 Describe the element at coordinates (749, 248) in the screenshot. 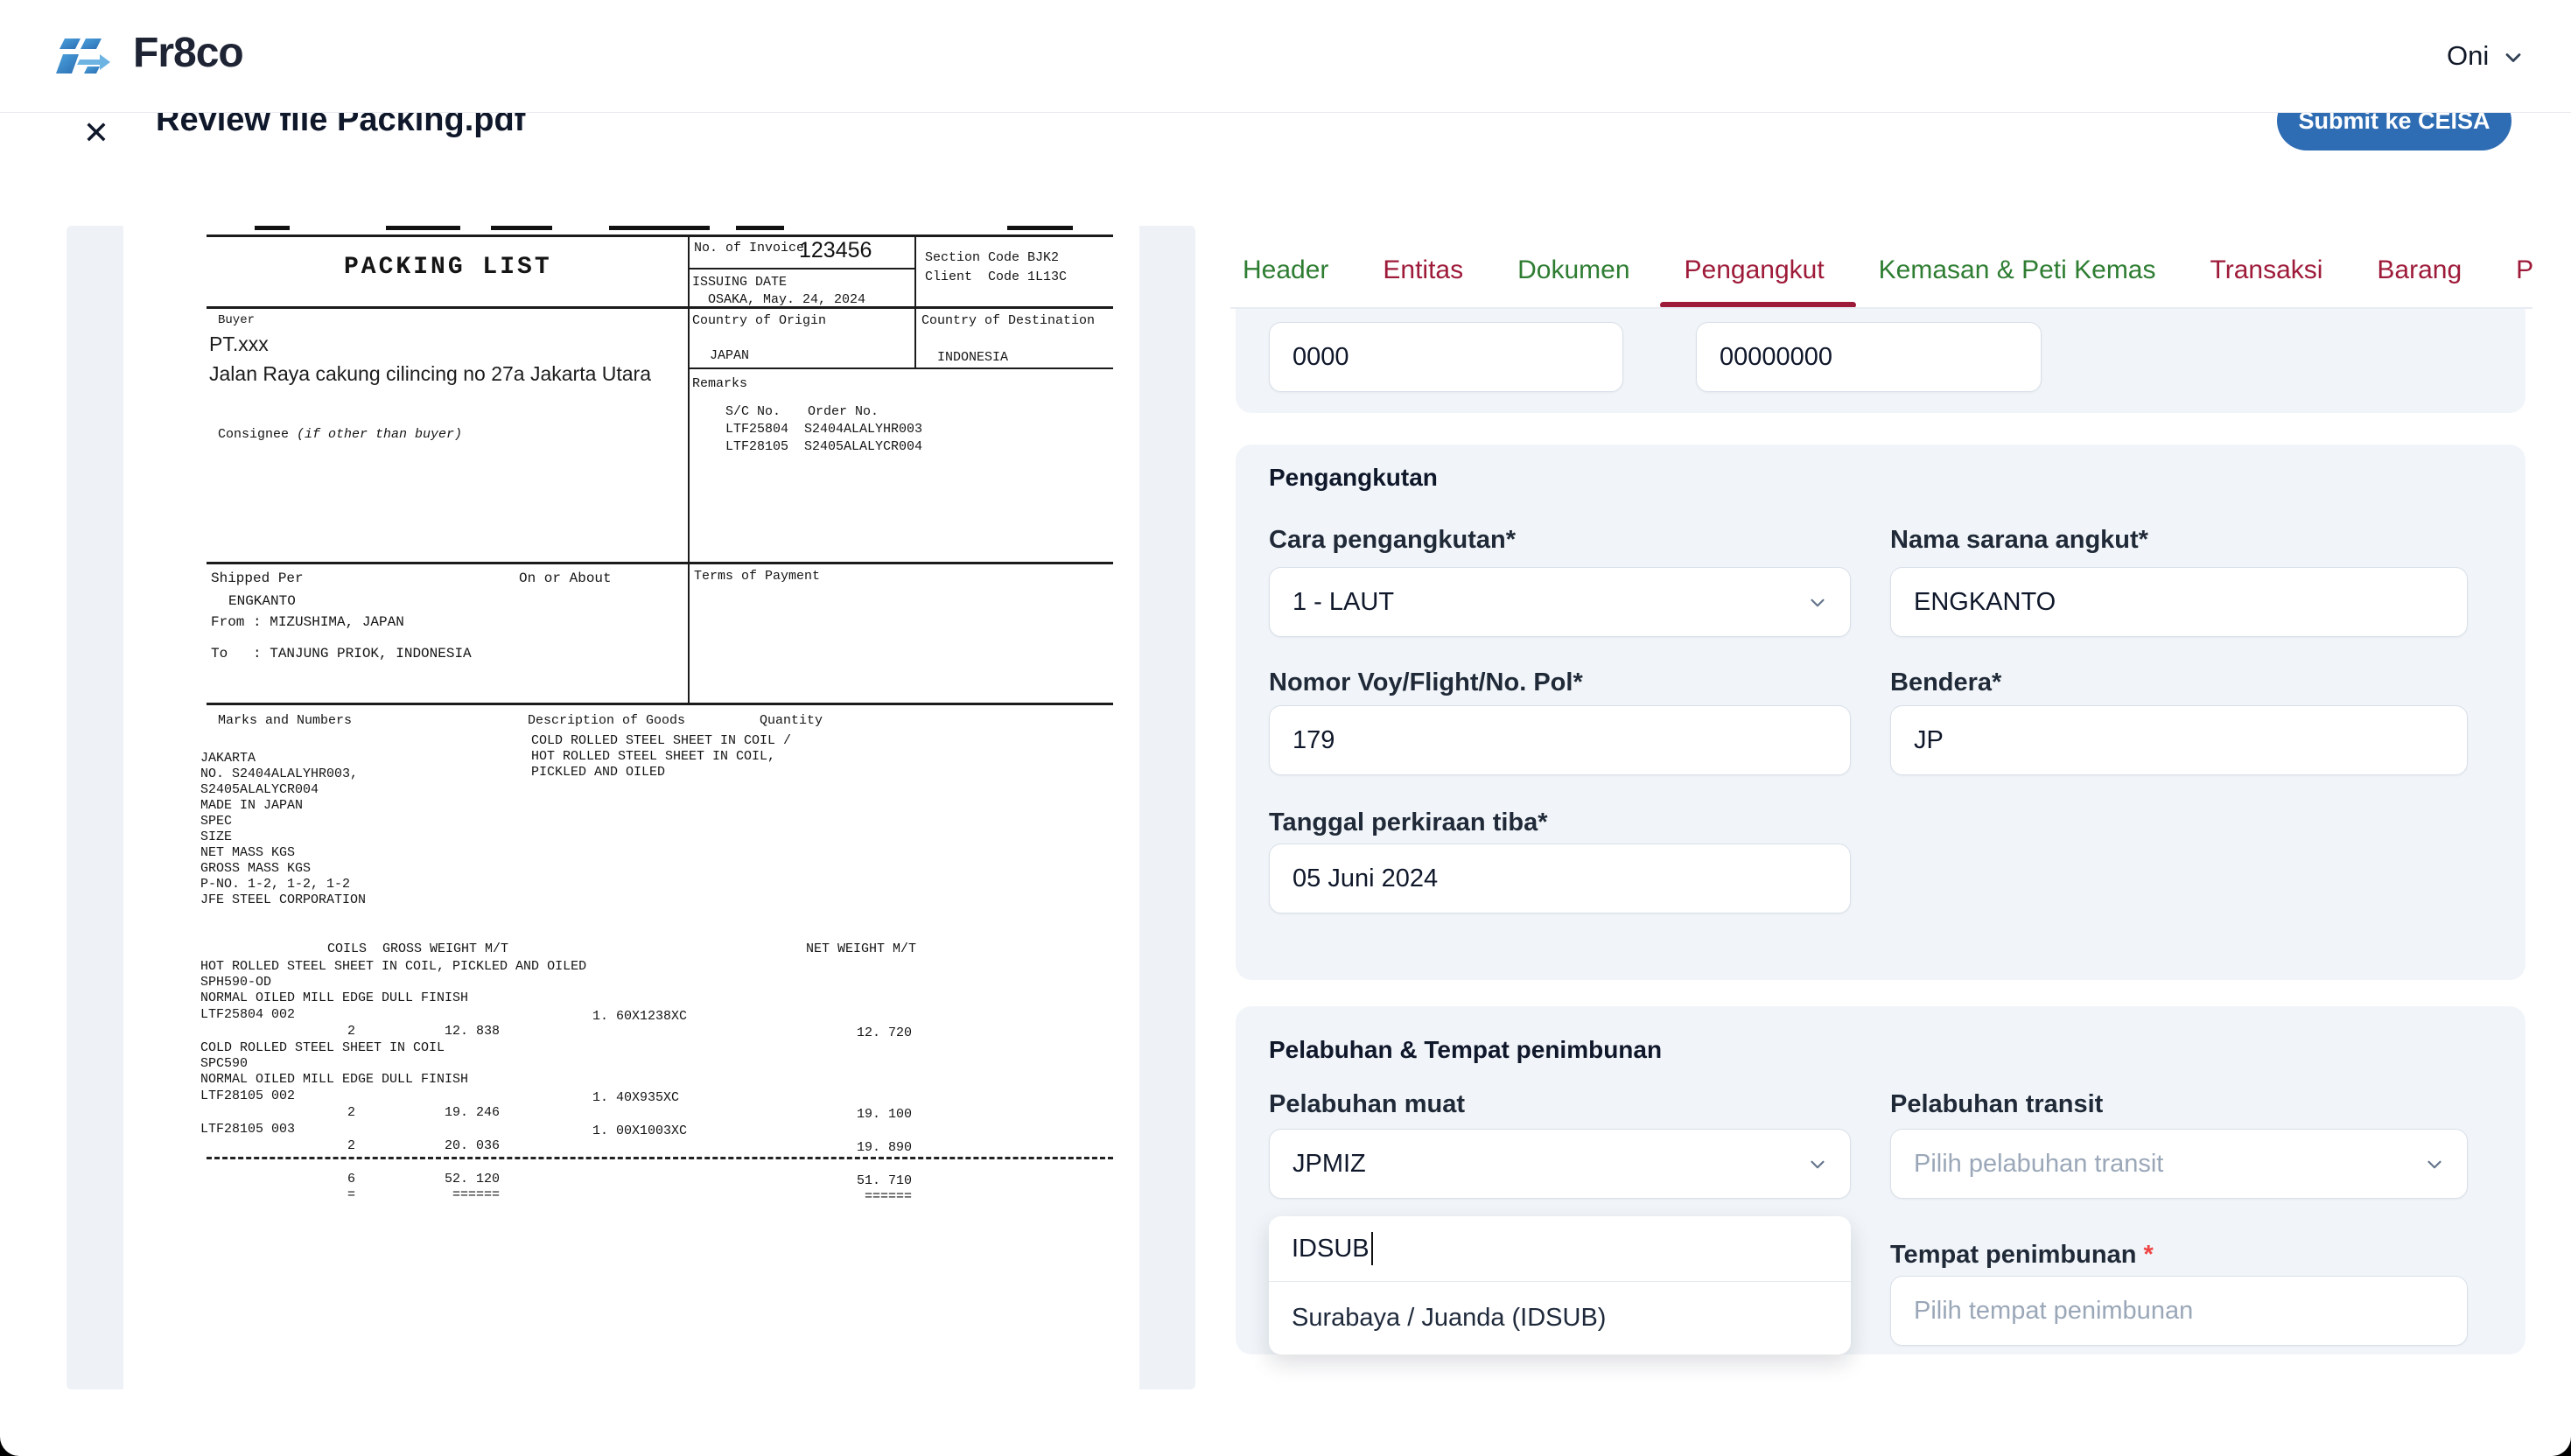

I see `doc-invoice-label: No. of Invoice` at that location.